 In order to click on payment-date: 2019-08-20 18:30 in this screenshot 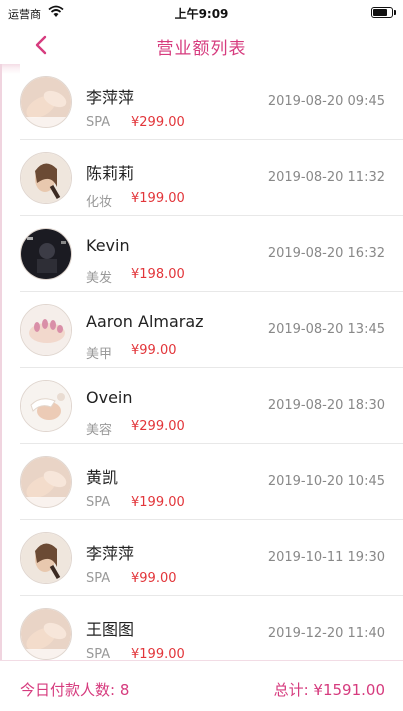, I will do `click(326, 405)`.